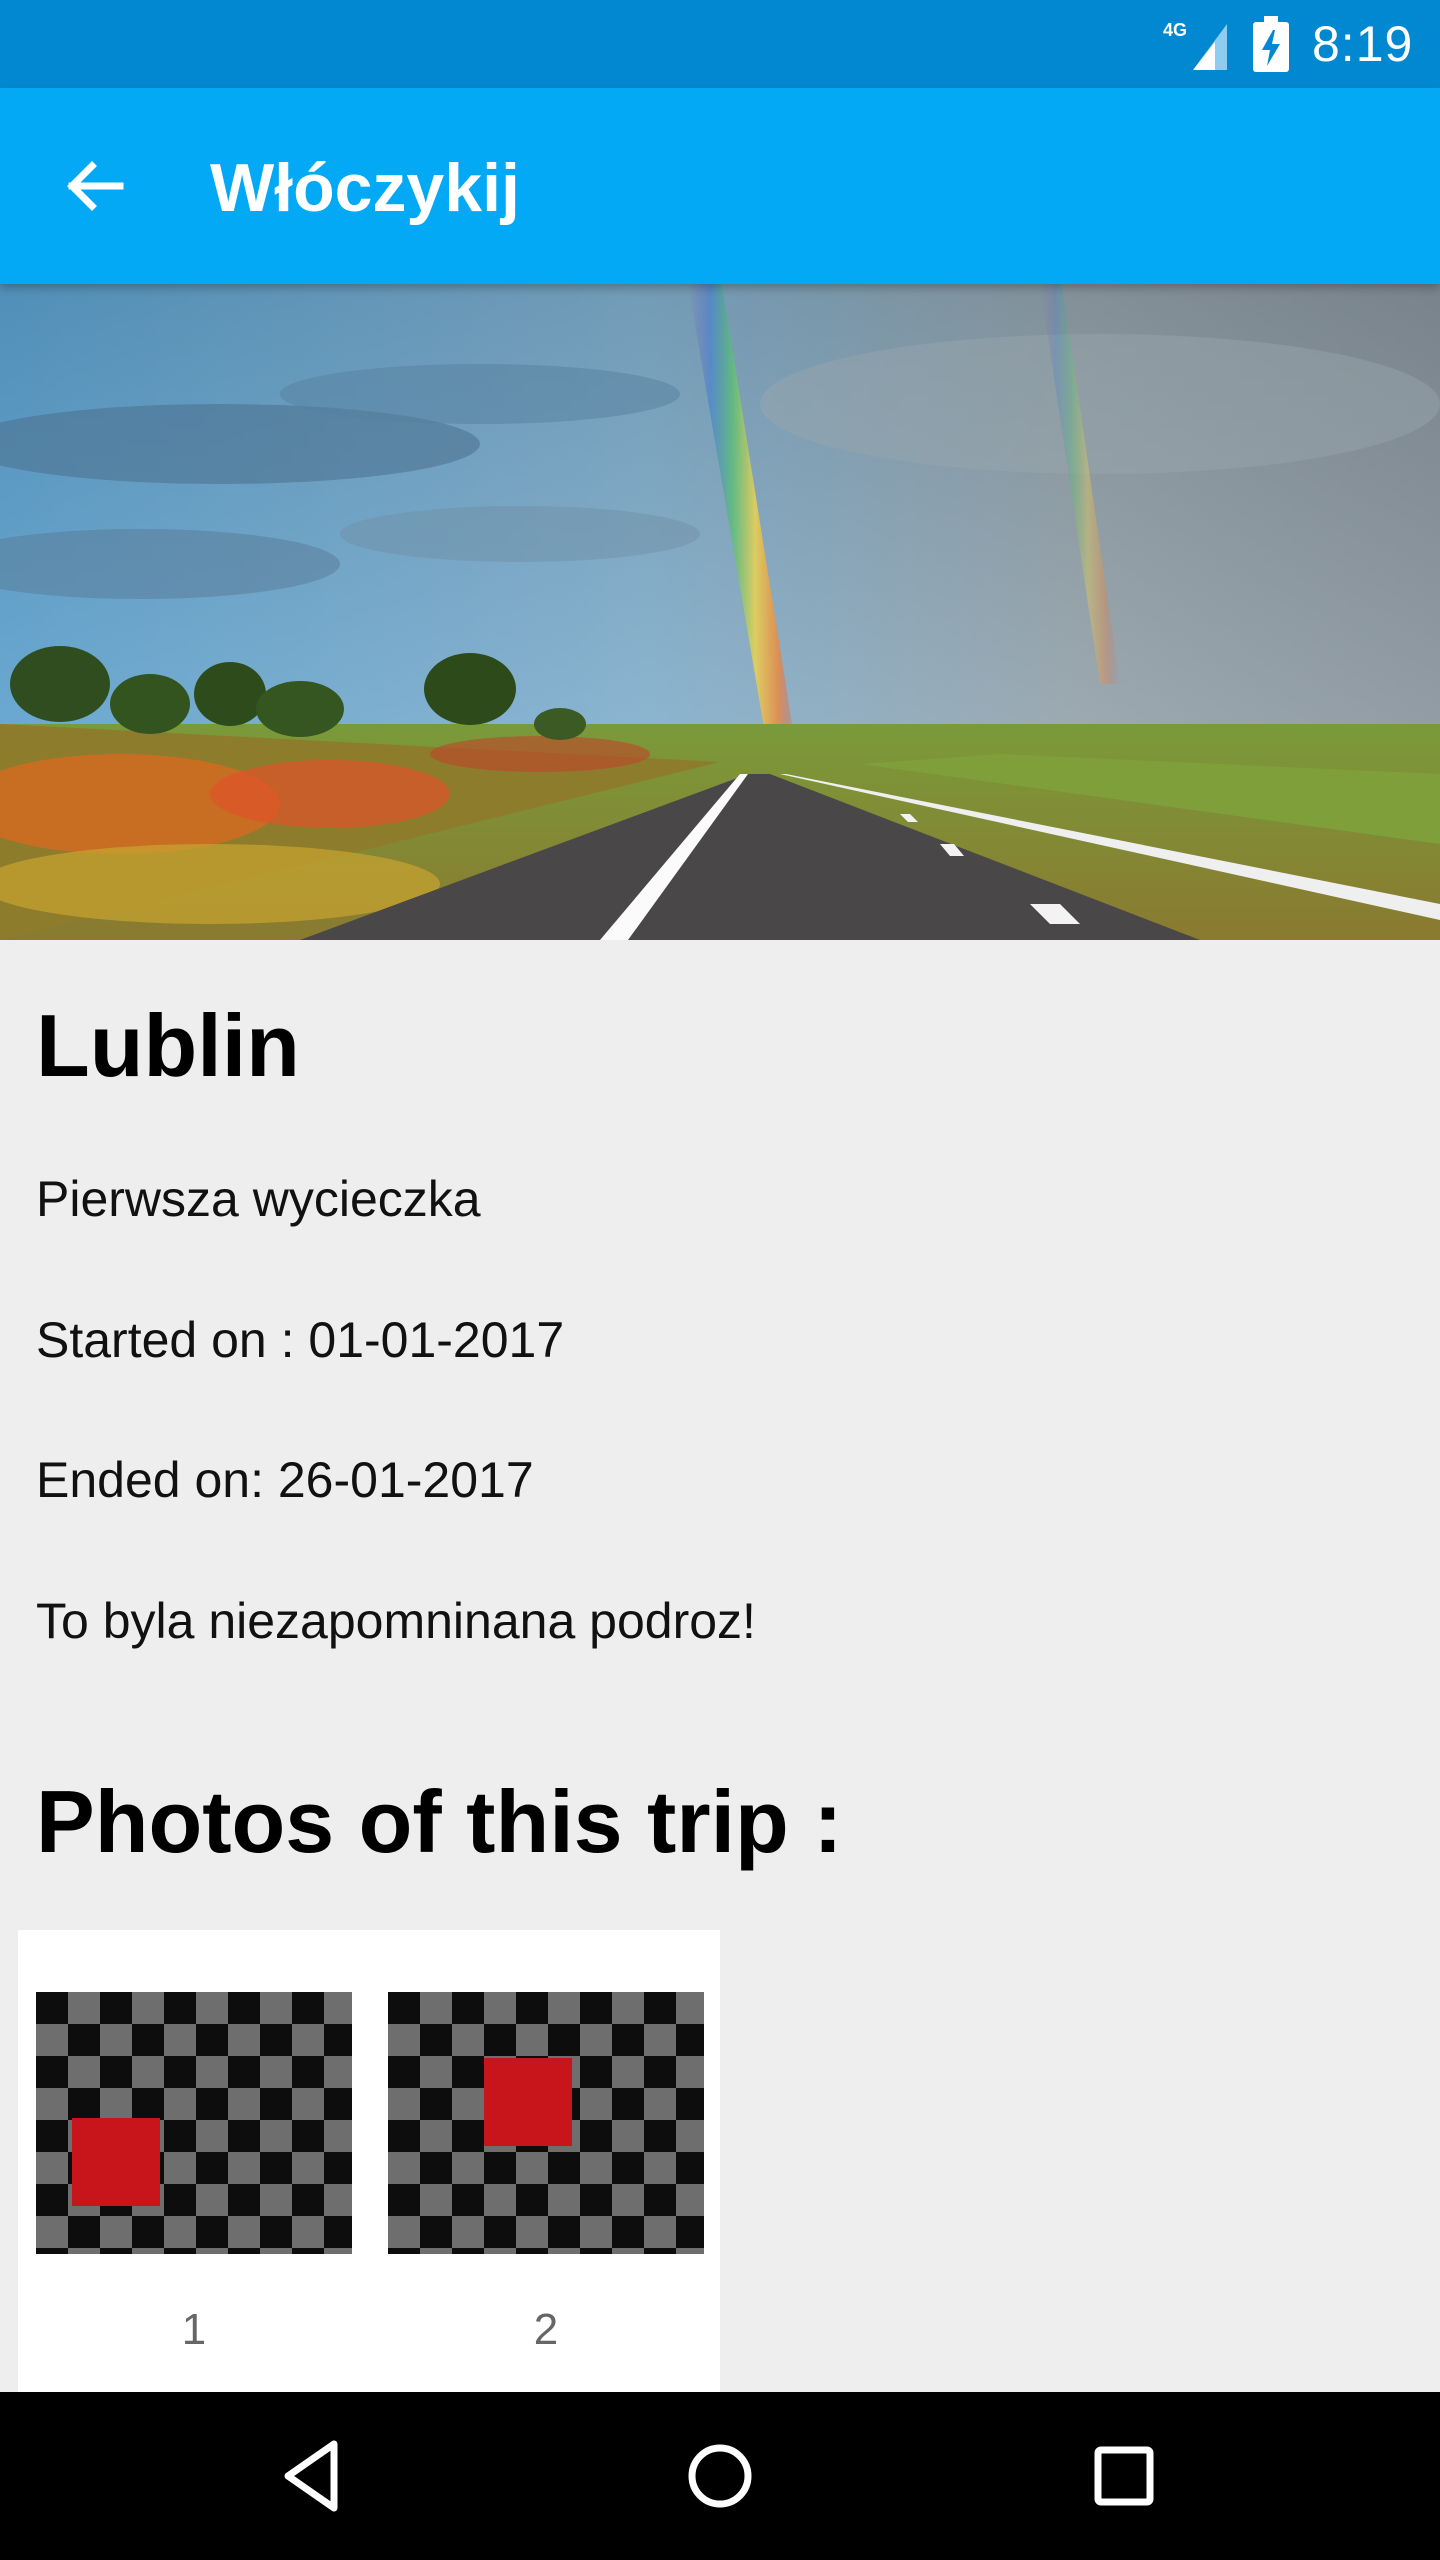  What do you see at coordinates (439, 1821) in the screenshot?
I see `photos-heading: Photos of this trip :` at bounding box center [439, 1821].